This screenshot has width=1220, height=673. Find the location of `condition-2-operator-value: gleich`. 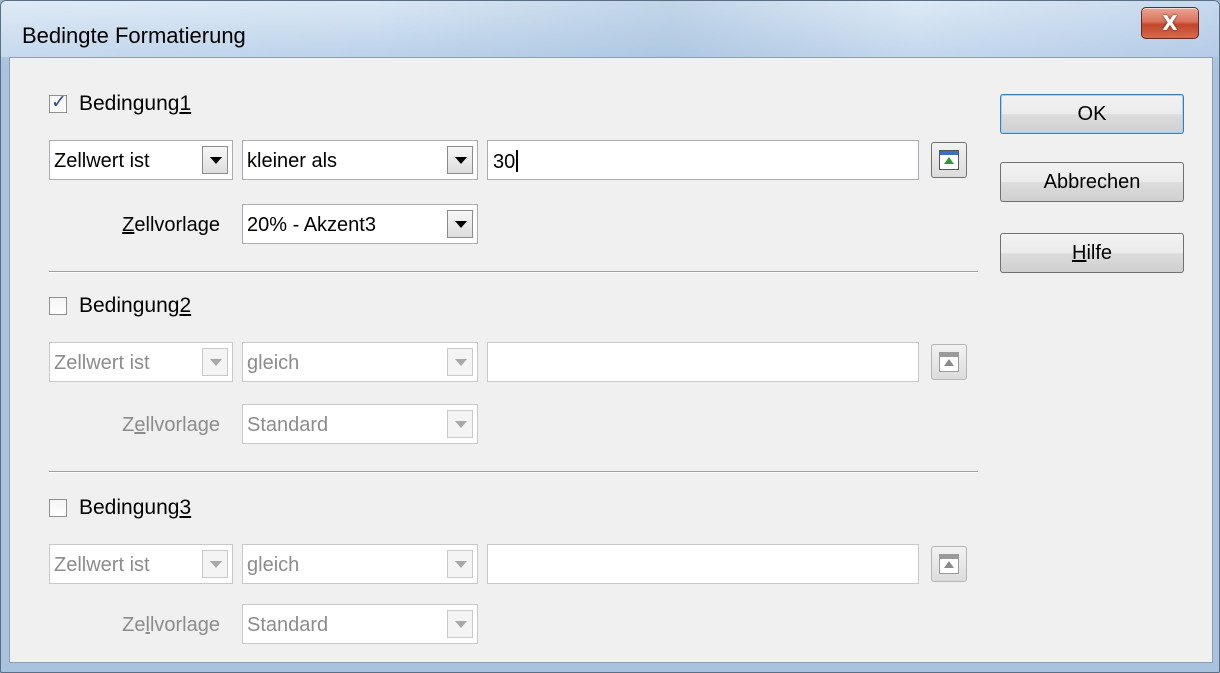

condition-2-operator-value: gleich is located at coordinates (273, 363).